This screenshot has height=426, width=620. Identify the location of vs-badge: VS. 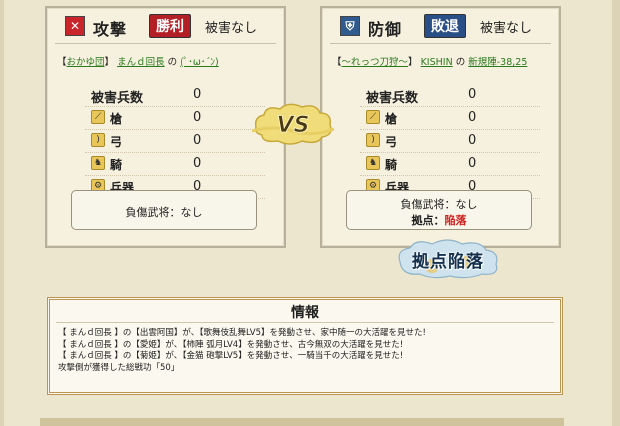
(293, 124).